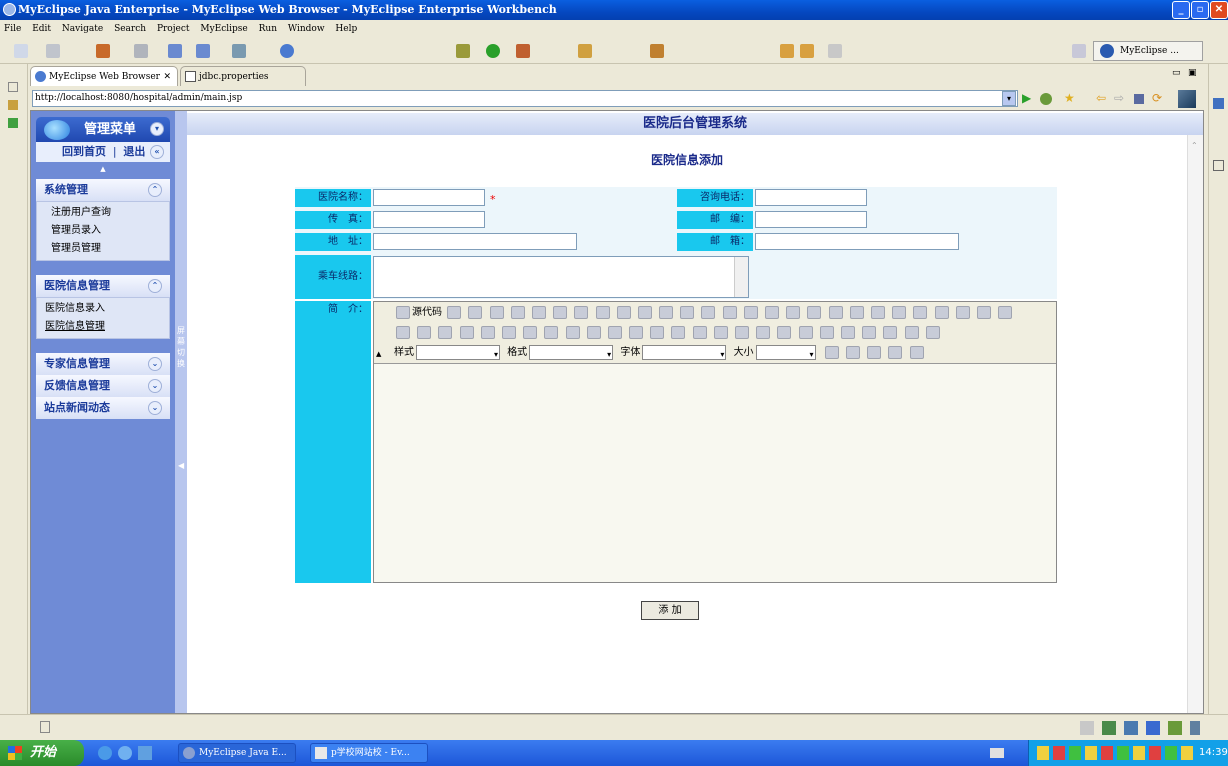  I want to click on table-icon, so click(847, 332).